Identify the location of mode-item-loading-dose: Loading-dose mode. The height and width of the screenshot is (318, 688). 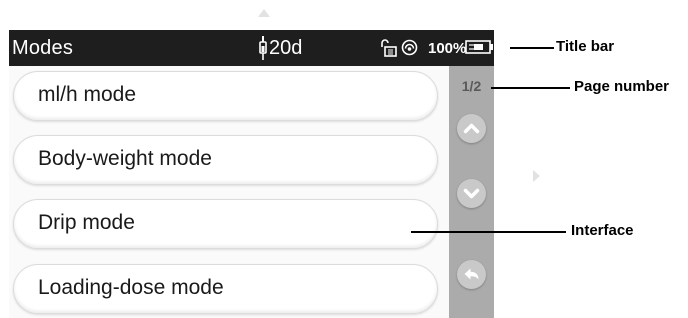
(225, 289).